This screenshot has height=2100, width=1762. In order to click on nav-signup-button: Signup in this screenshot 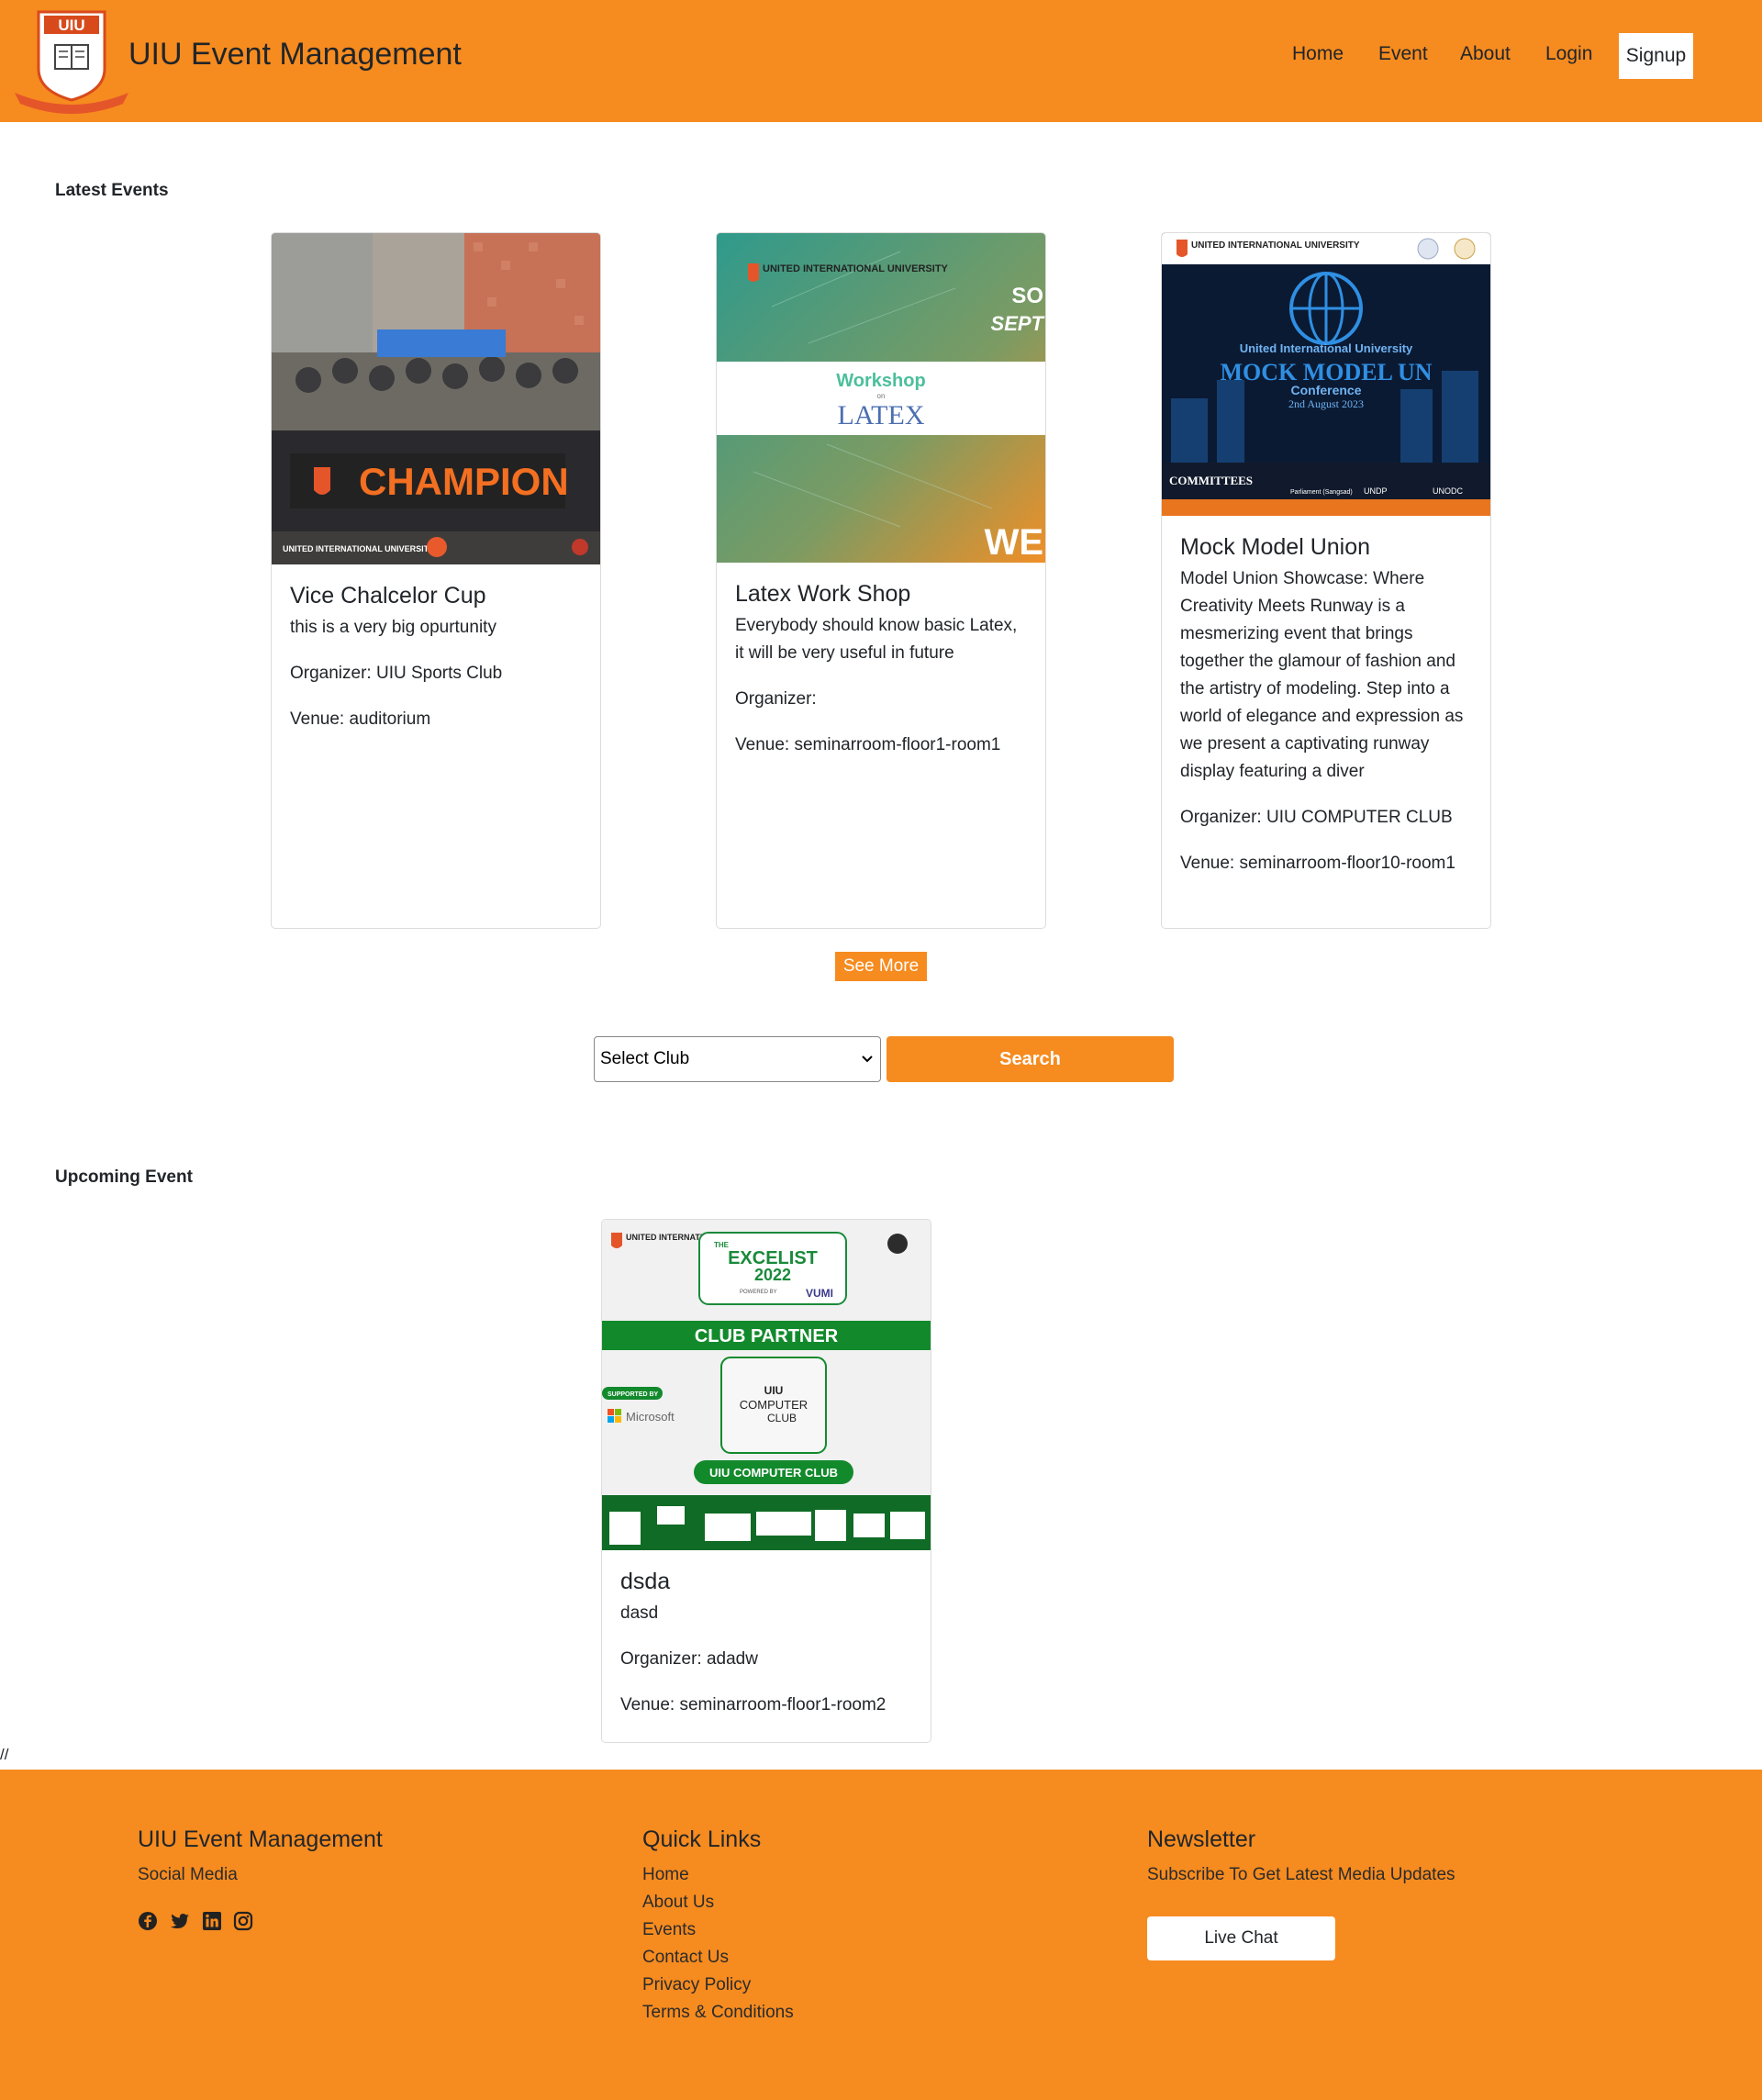, I will do `click(1656, 56)`.